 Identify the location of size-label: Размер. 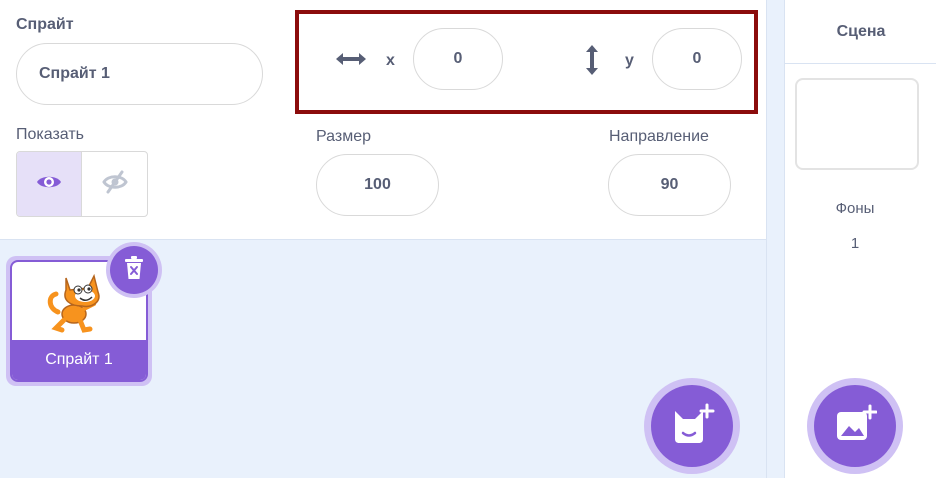
(343, 136).